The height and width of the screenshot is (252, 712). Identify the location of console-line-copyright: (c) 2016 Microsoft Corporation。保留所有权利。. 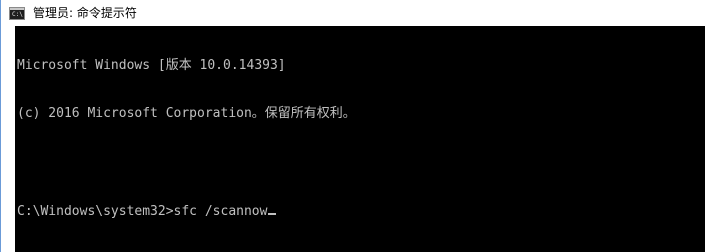
(186, 113).